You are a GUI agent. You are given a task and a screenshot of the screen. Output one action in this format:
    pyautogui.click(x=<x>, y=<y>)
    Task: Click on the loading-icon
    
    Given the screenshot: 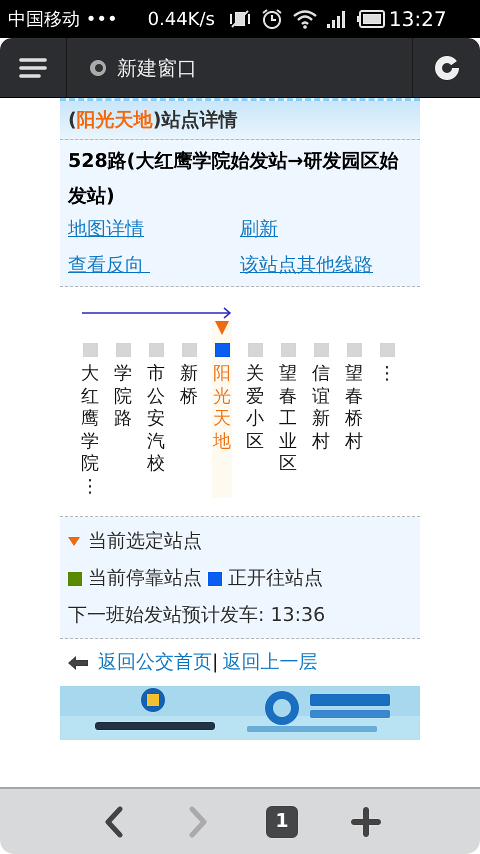 What is the action you would take?
    pyautogui.click(x=98, y=67)
    